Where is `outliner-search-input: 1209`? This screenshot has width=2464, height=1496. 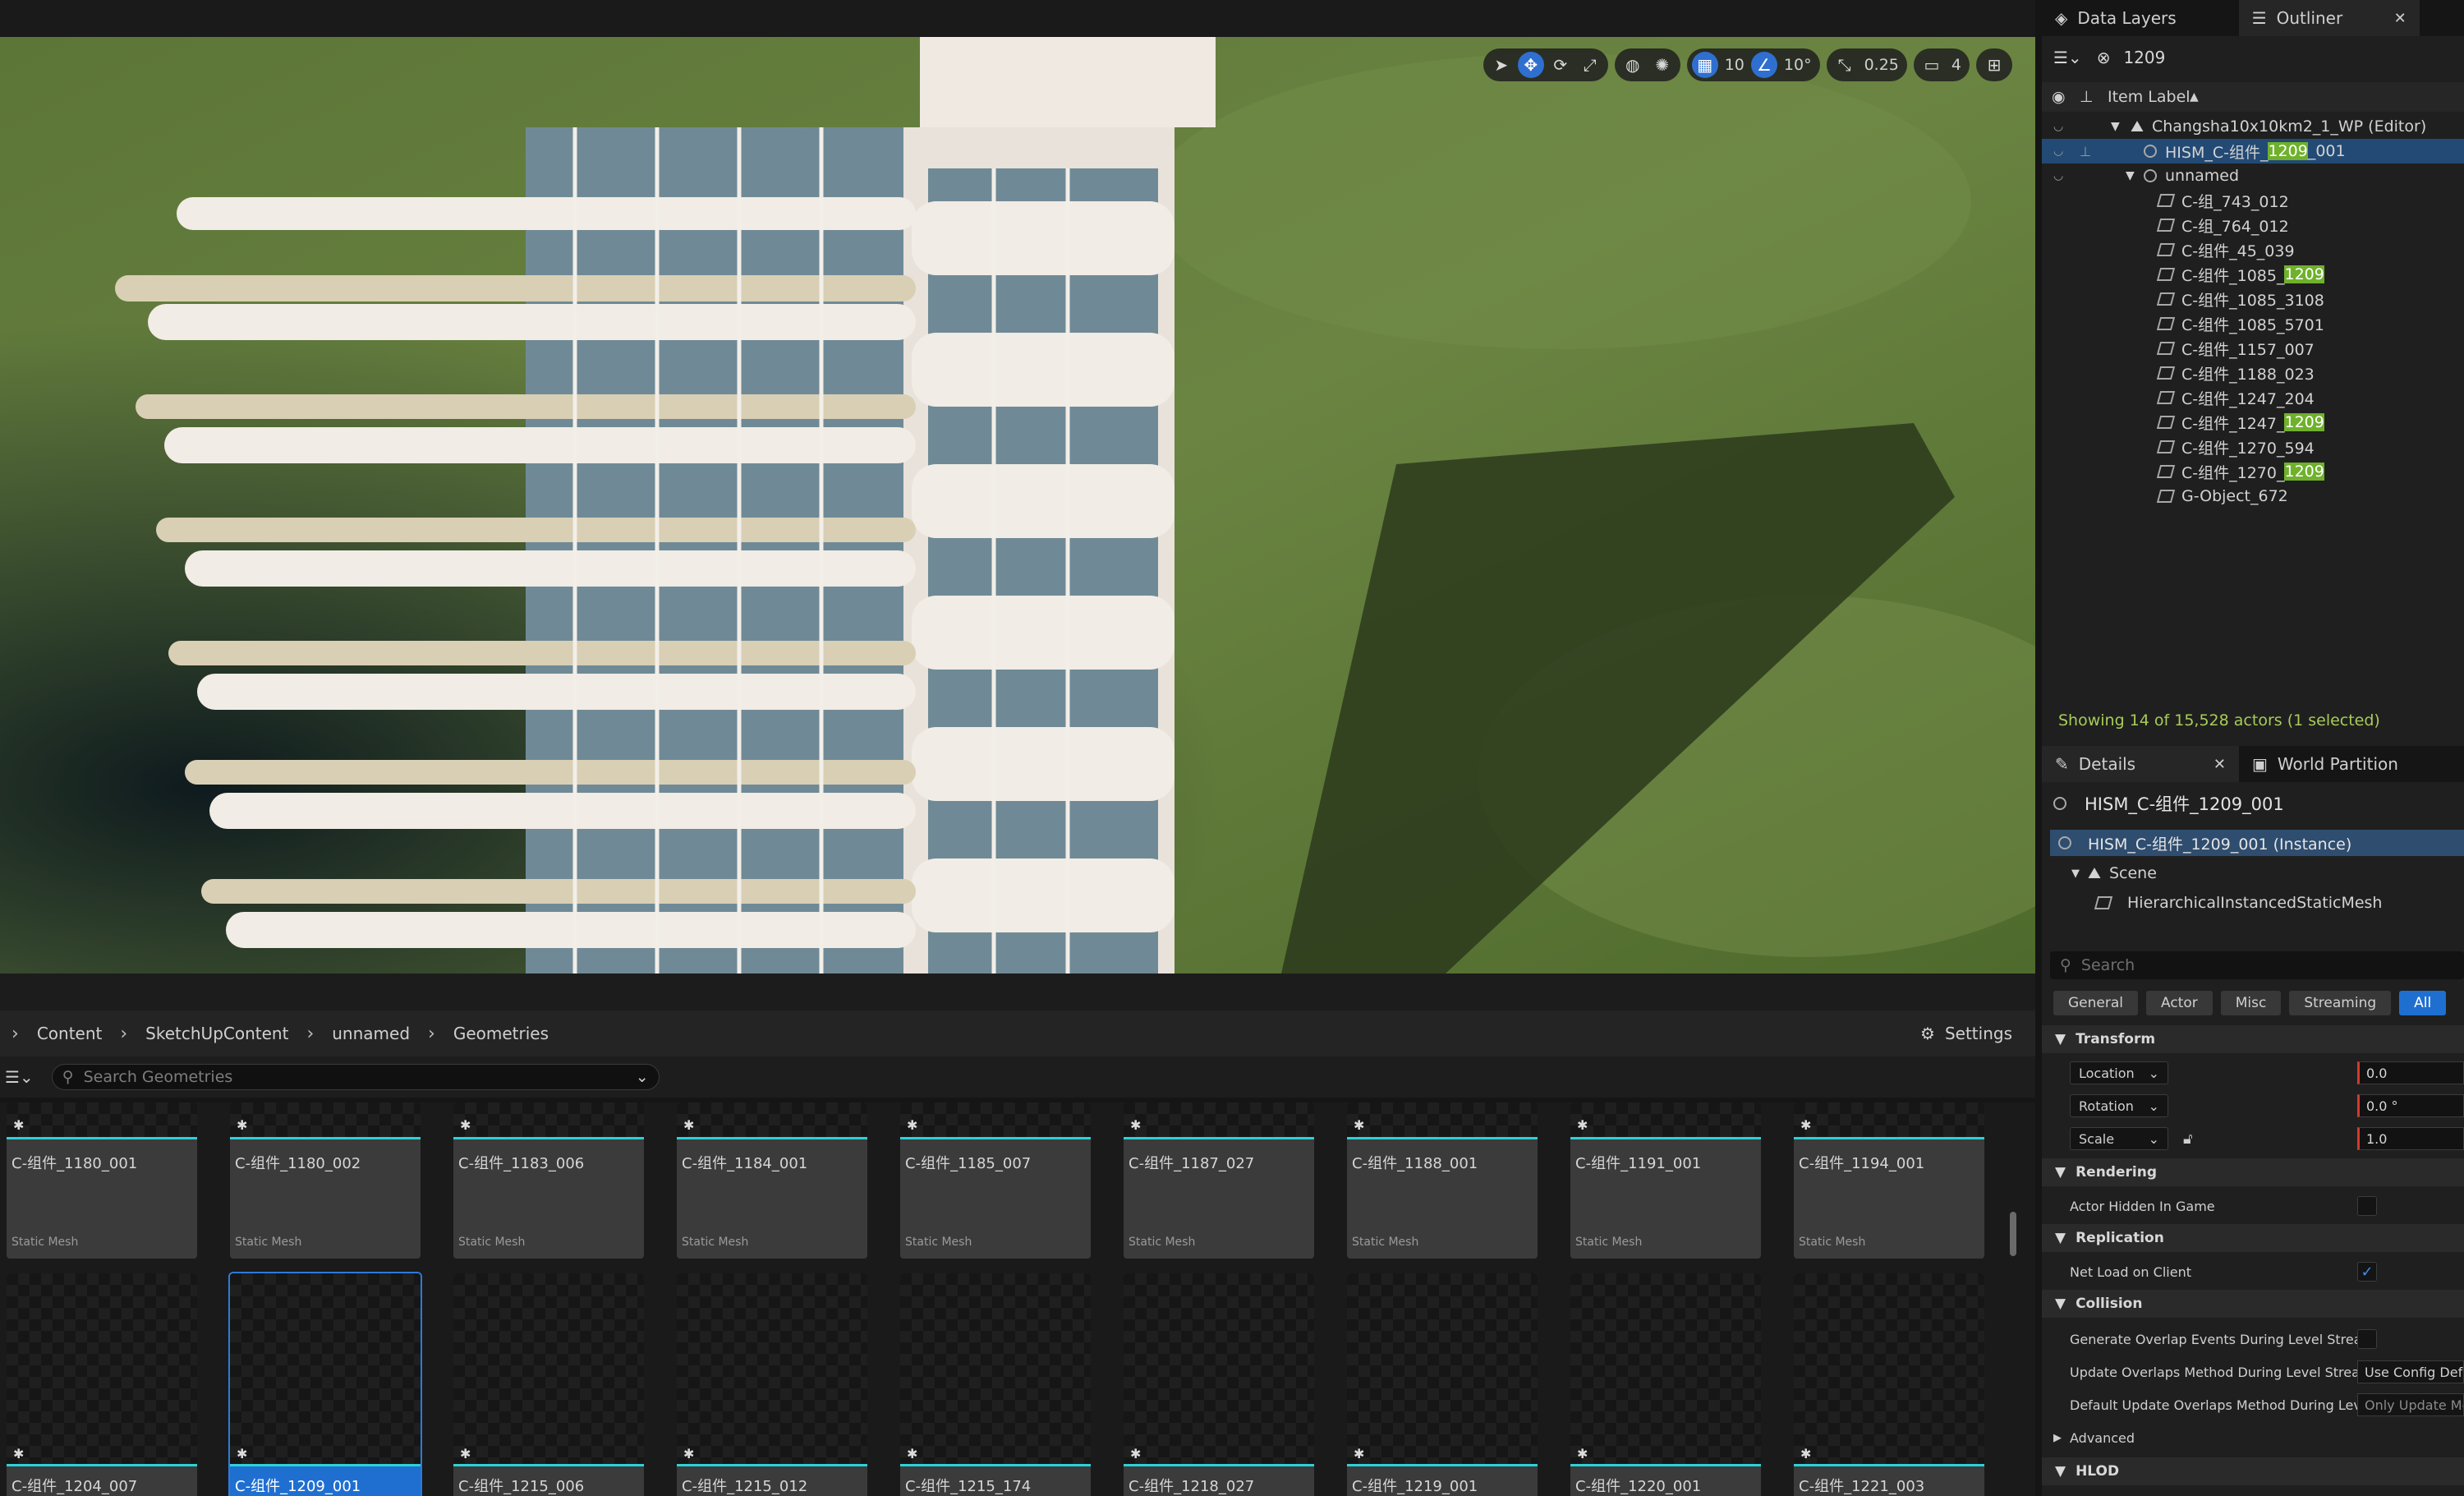
outliner-search-input: 1209 is located at coordinates (2144, 58).